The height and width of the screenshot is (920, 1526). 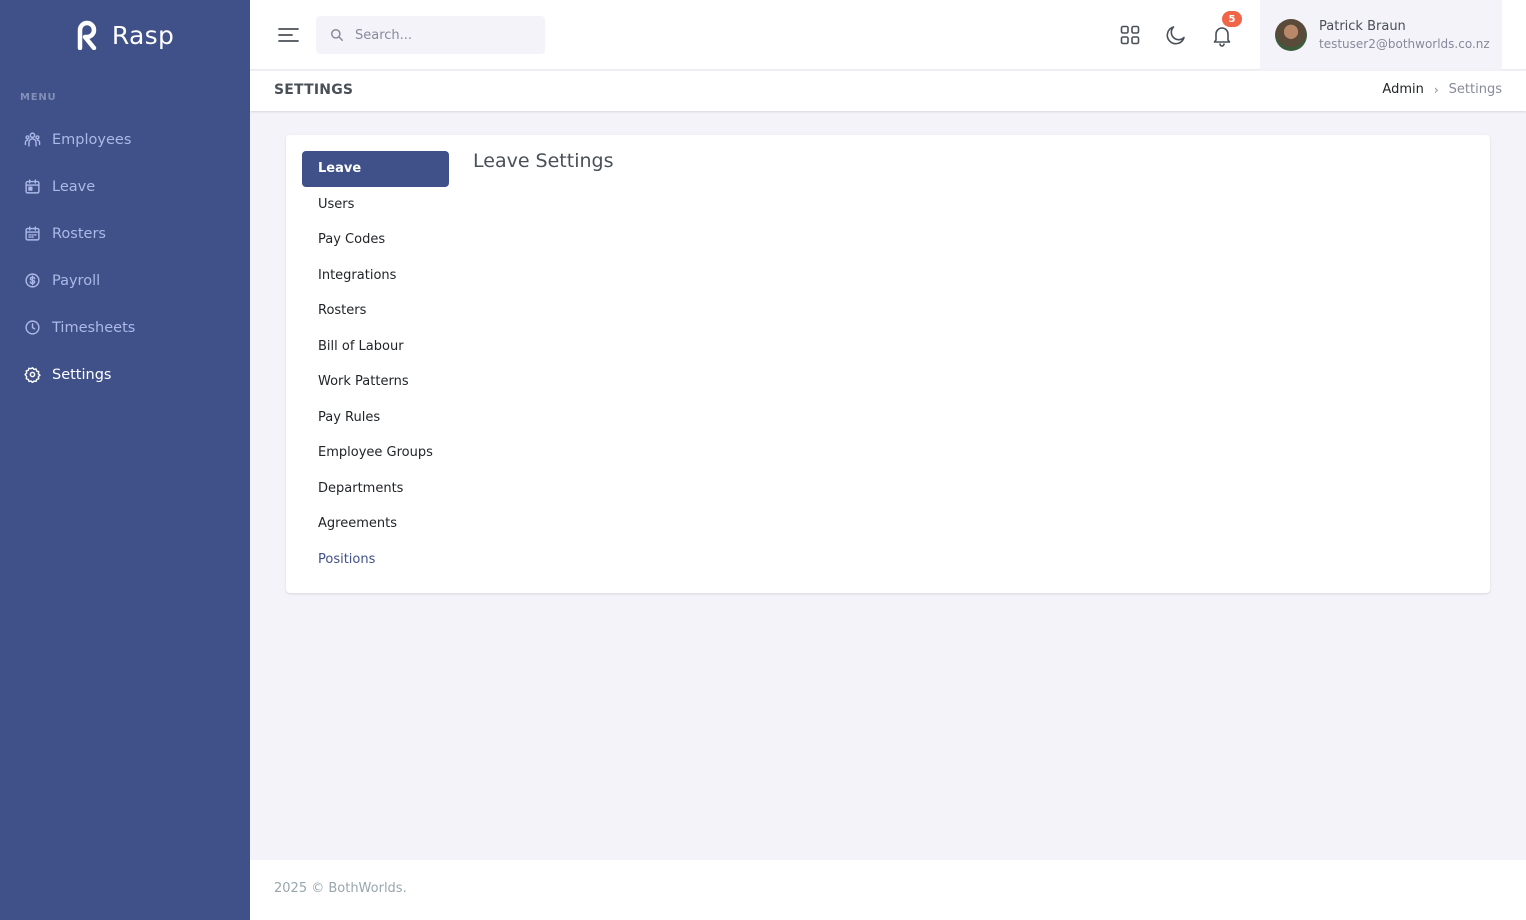 What do you see at coordinates (1404, 44) in the screenshot?
I see `user-email: testuser2@bothworlds.co.nz` at bounding box center [1404, 44].